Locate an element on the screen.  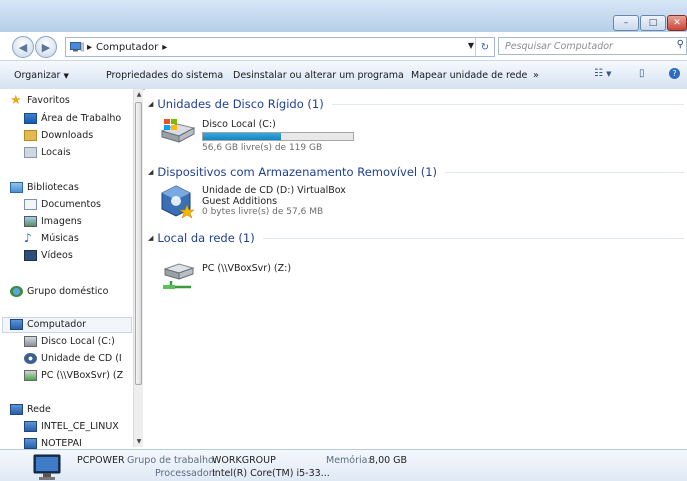
images-icon is located at coordinates (30, 221).